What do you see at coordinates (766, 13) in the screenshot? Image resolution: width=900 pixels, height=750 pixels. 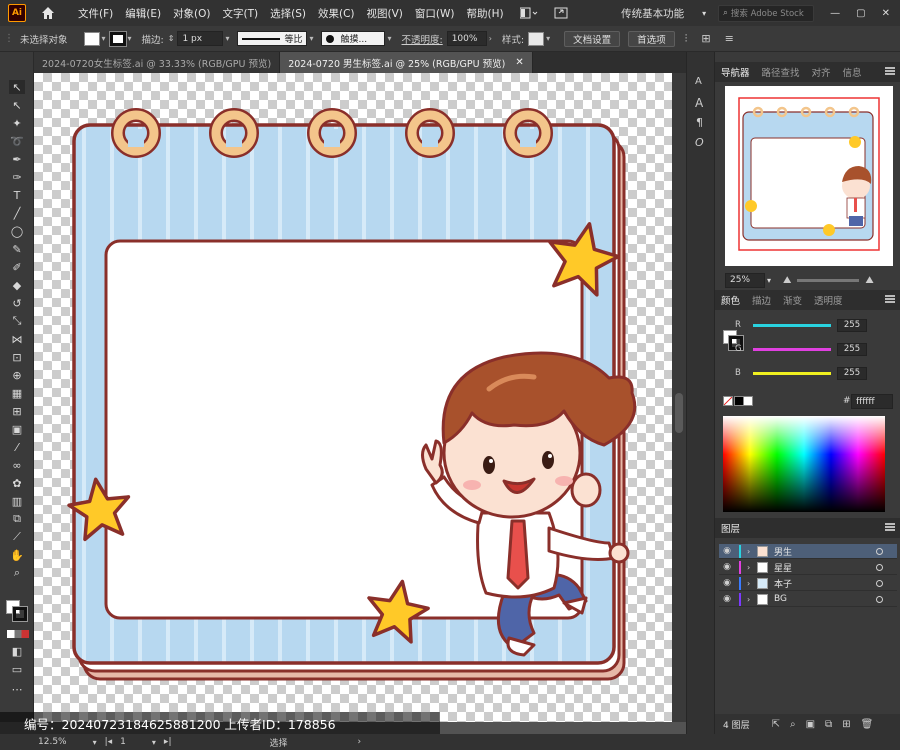 I see `stock-search-input: ⌕ 搜索 Adobe Stock` at bounding box center [766, 13].